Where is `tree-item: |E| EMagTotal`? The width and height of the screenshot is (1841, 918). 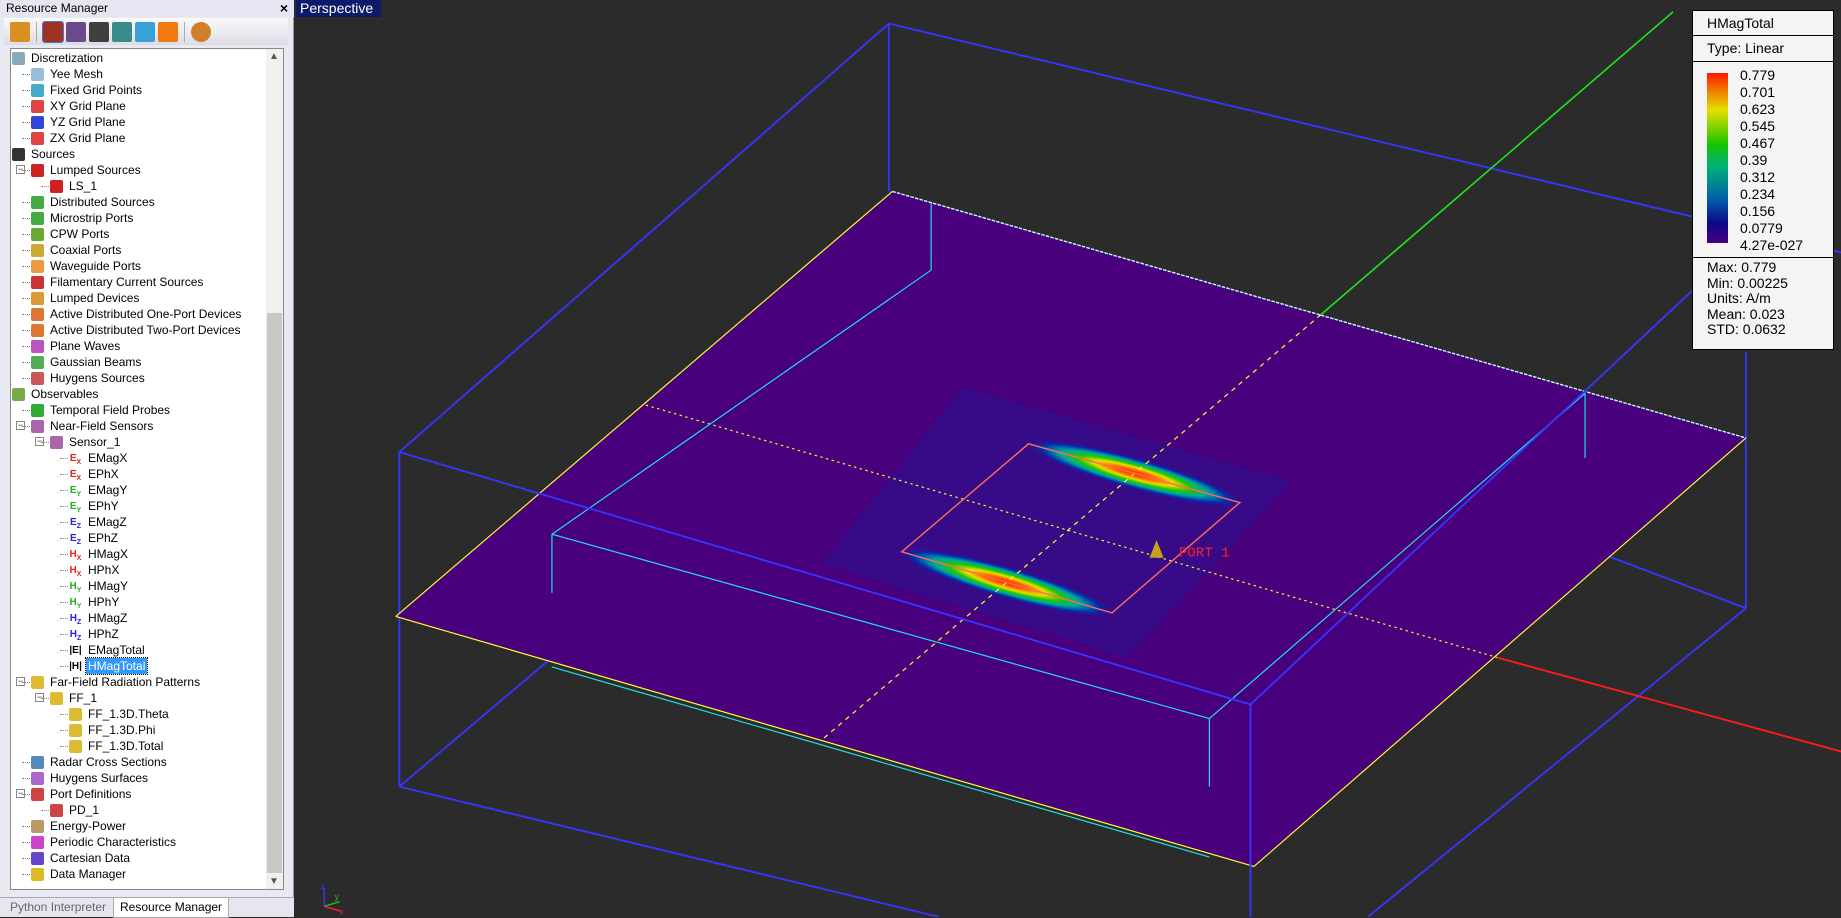 tree-item: |E| EMagTotal is located at coordinates (108, 650).